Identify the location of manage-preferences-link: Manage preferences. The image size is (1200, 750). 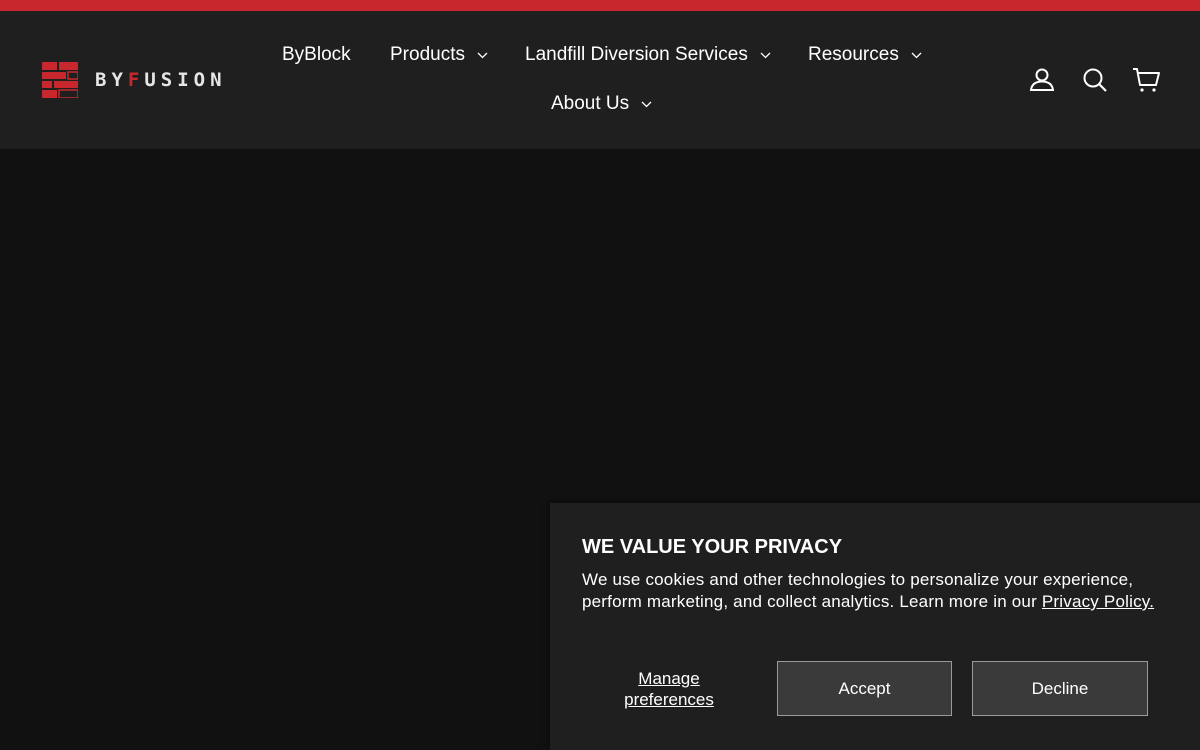
(669, 689).